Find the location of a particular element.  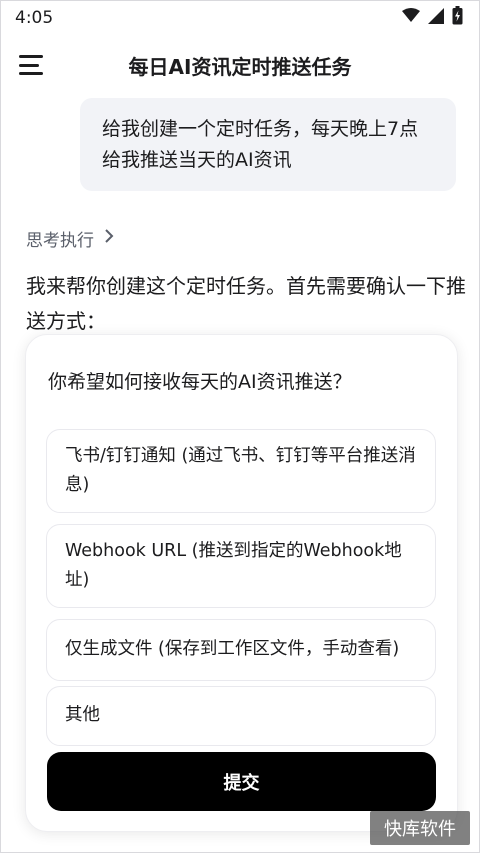

option-webhook-url: Webhook URL (推送到指定的Webhook地址) is located at coordinates (241, 566).